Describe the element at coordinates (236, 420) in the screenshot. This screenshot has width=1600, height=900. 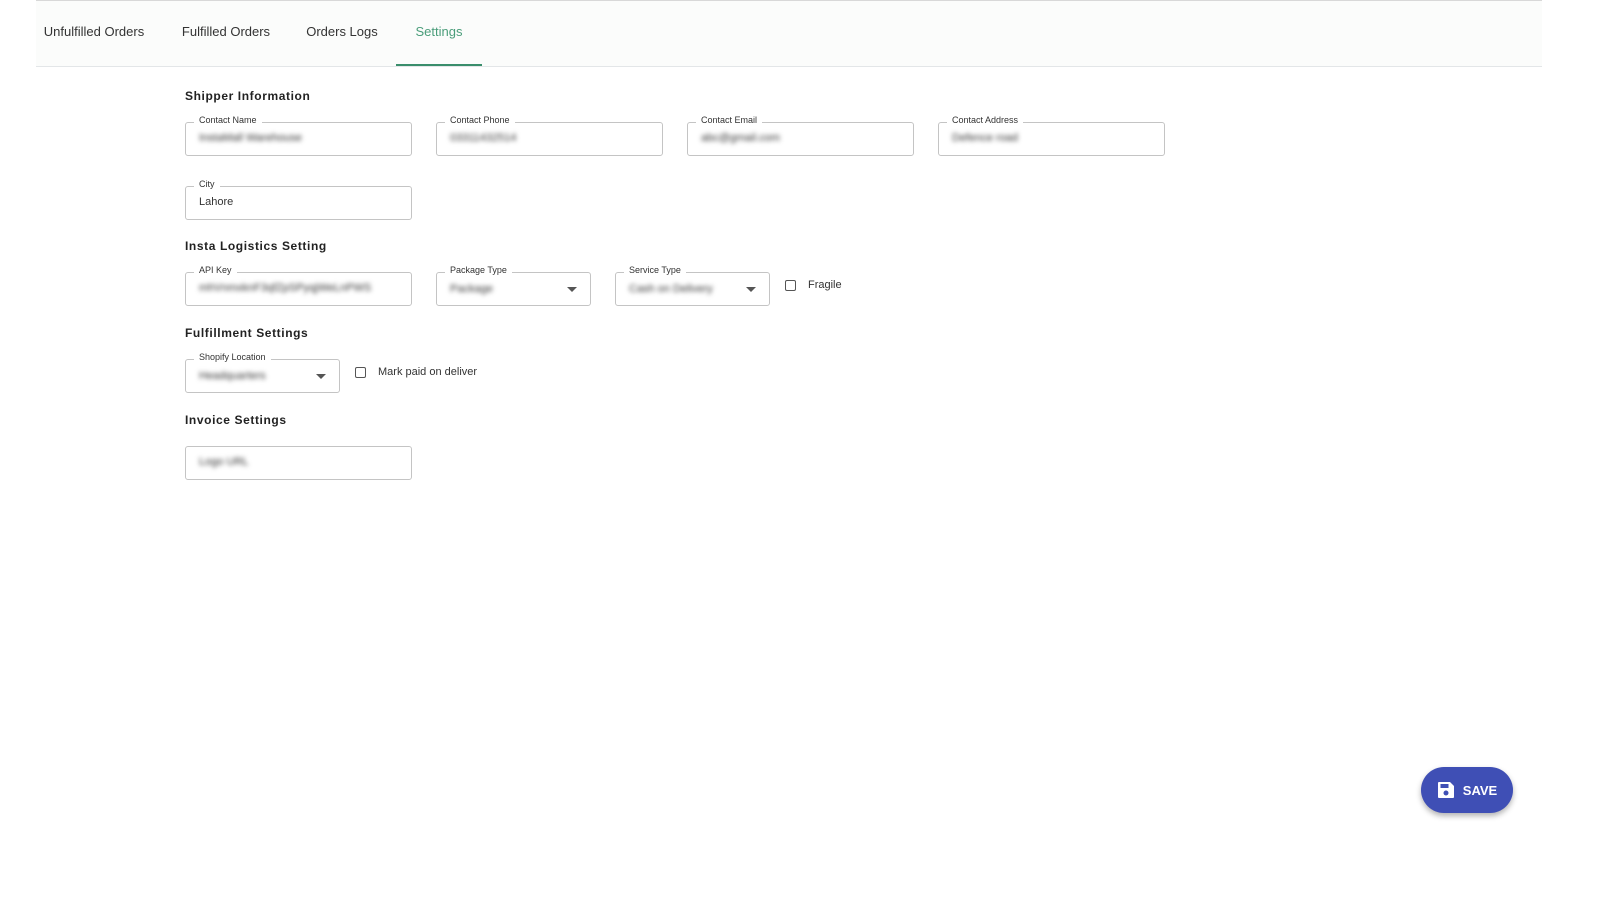
I see `section-invoice-settings: Invoice Settings` at that location.